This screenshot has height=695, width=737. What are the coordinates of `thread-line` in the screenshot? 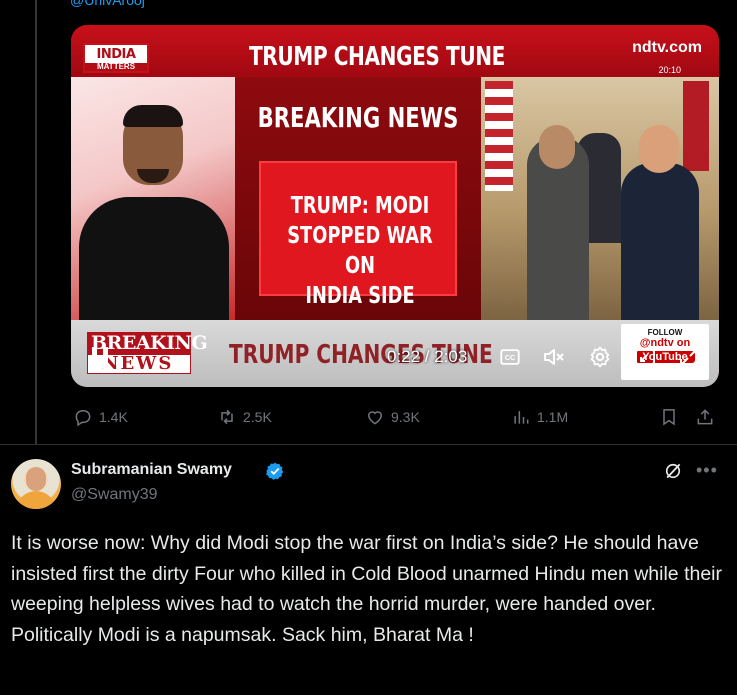 It's located at (36, 222).